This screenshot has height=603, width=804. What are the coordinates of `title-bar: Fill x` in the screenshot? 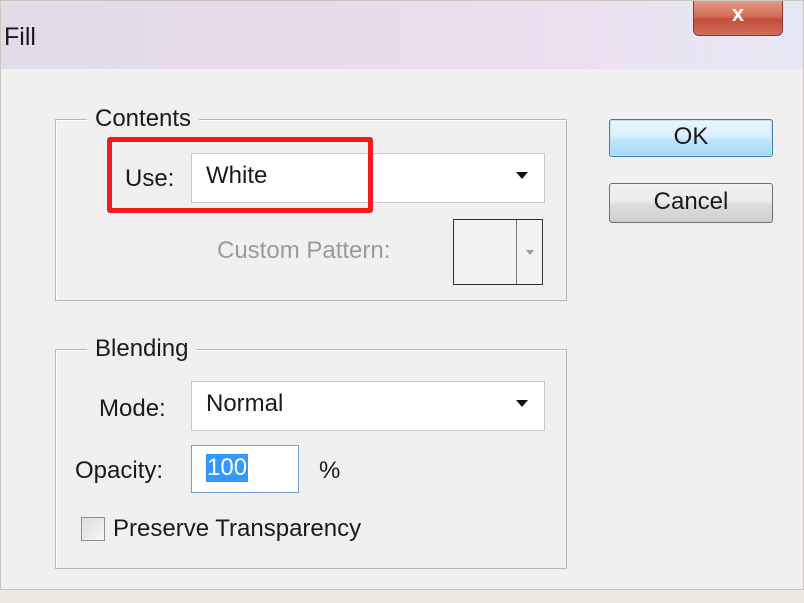 It's located at (402, 35).